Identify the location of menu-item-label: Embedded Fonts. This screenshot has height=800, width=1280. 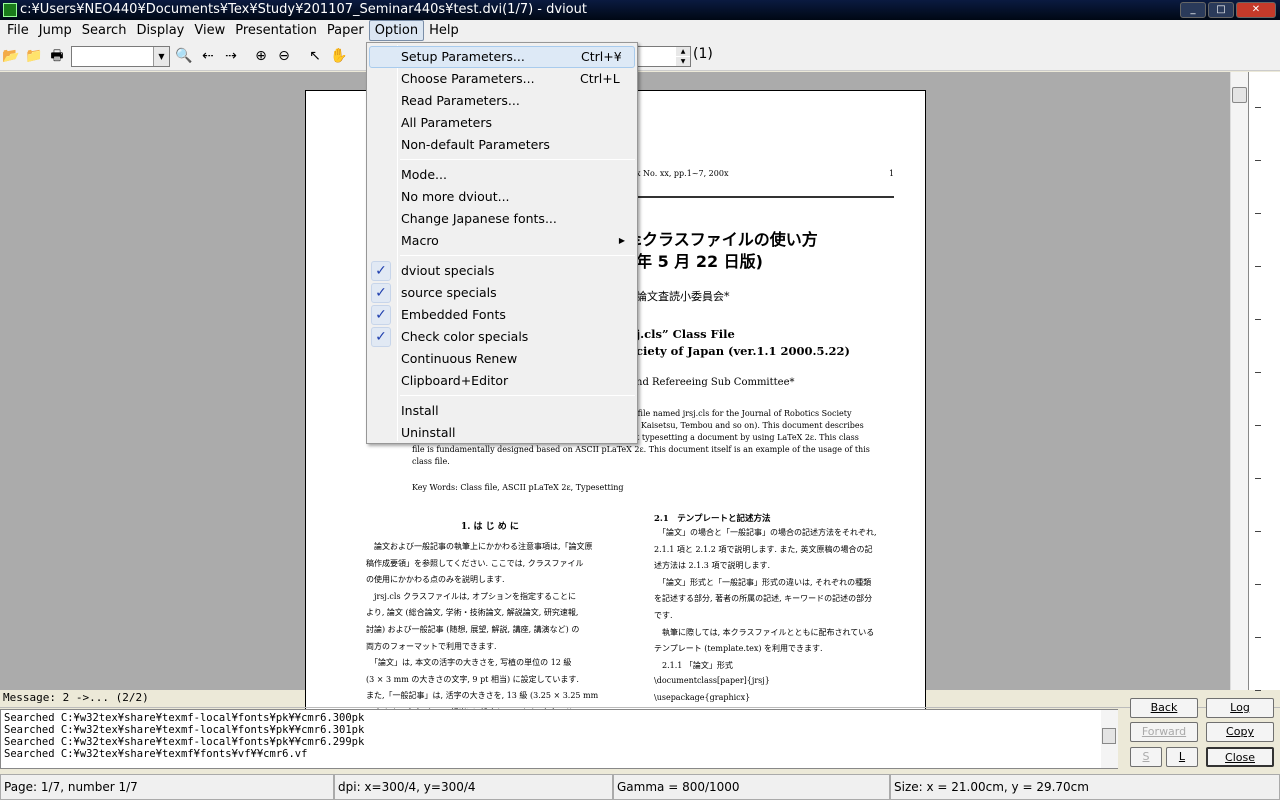
(453, 314).